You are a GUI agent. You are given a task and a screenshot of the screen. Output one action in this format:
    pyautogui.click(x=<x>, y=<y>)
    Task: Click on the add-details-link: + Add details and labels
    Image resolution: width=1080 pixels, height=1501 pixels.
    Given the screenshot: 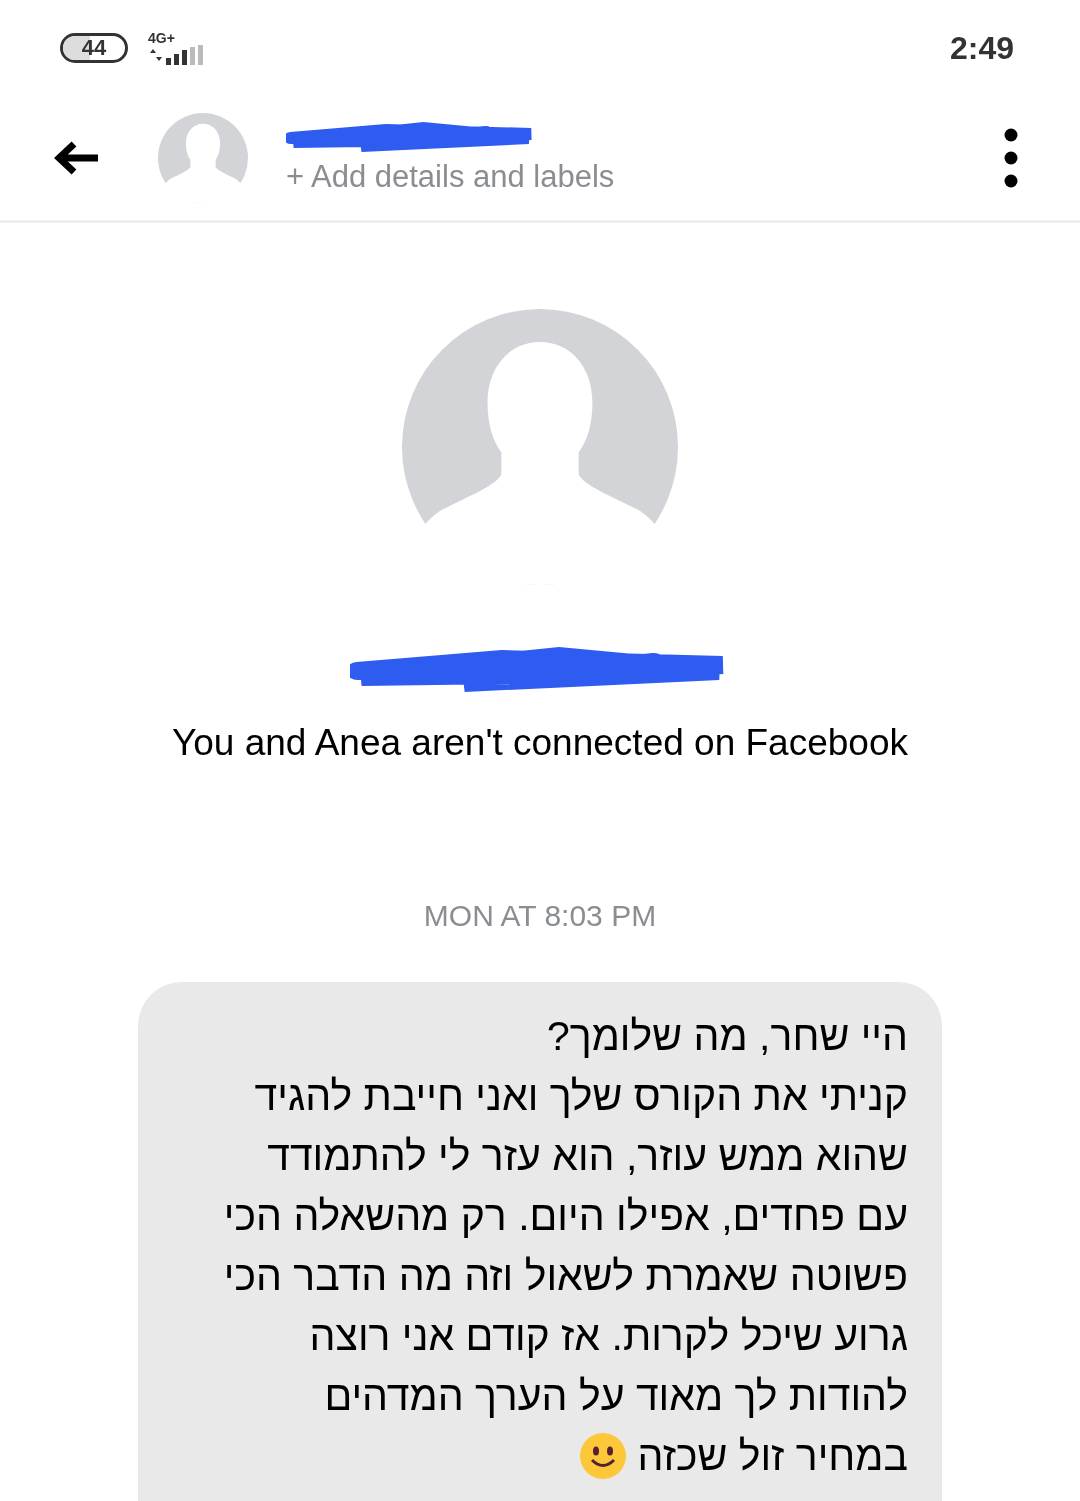 What is the action you would take?
    pyautogui.click(x=450, y=177)
    